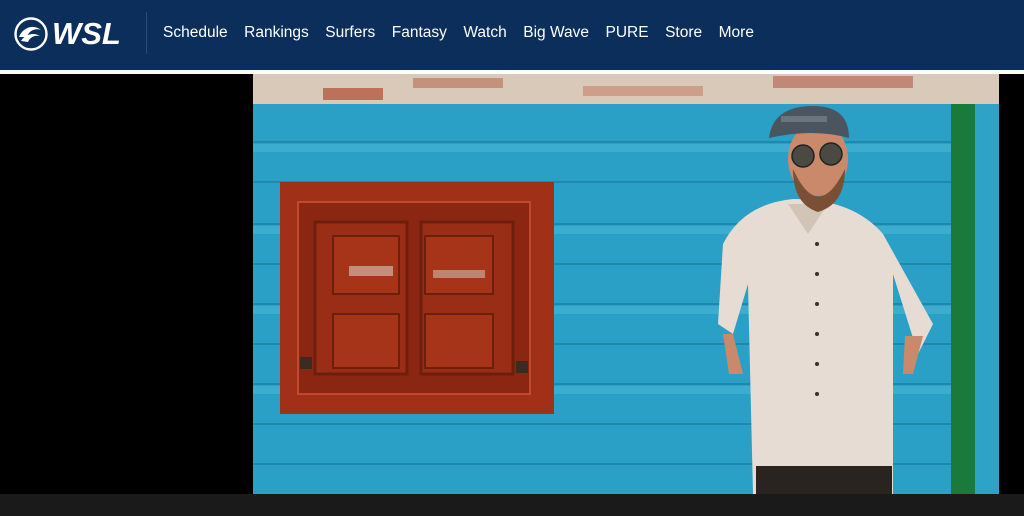  Describe the element at coordinates (627, 33) in the screenshot. I see `nav-pure-link: PURE` at that location.